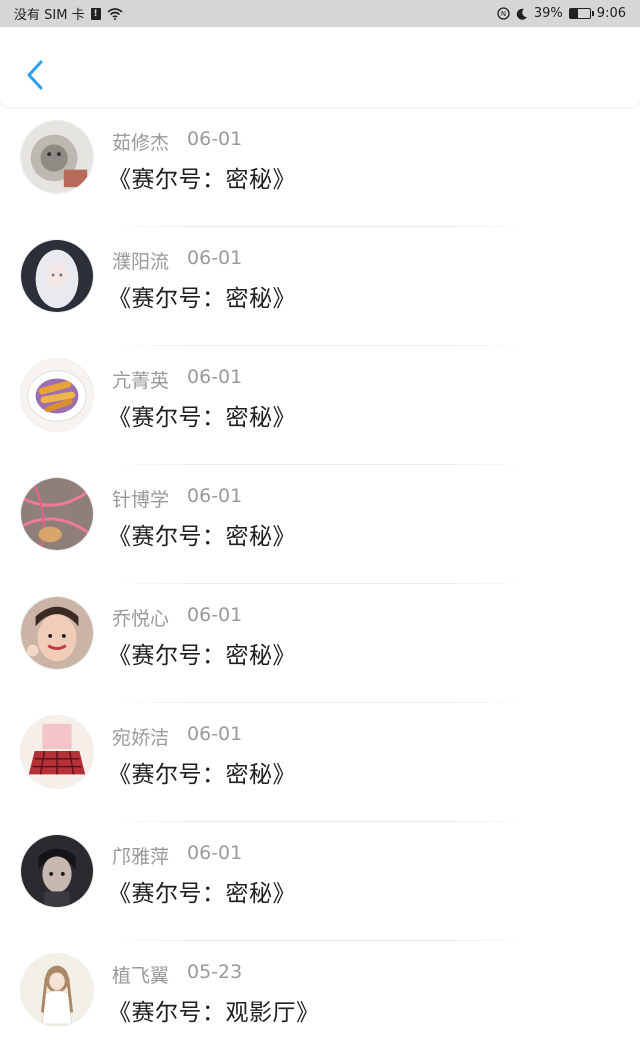 The image size is (640, 1060). Describe the element at coordinates (320, 405) in the screenshot. I see `list-item: 亢菁英 06-01 《赛尔号：密秘》` at that location.